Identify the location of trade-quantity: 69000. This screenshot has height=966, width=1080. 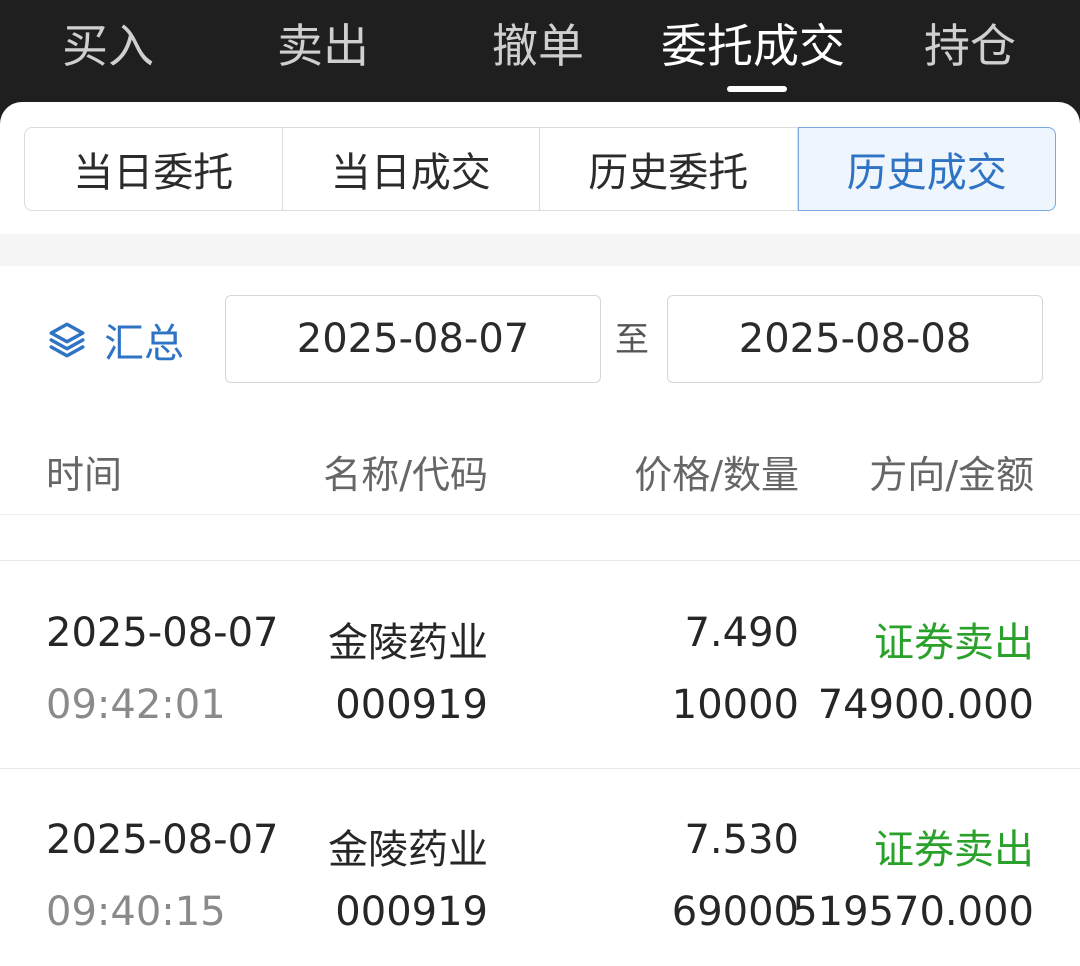
(735, 912).